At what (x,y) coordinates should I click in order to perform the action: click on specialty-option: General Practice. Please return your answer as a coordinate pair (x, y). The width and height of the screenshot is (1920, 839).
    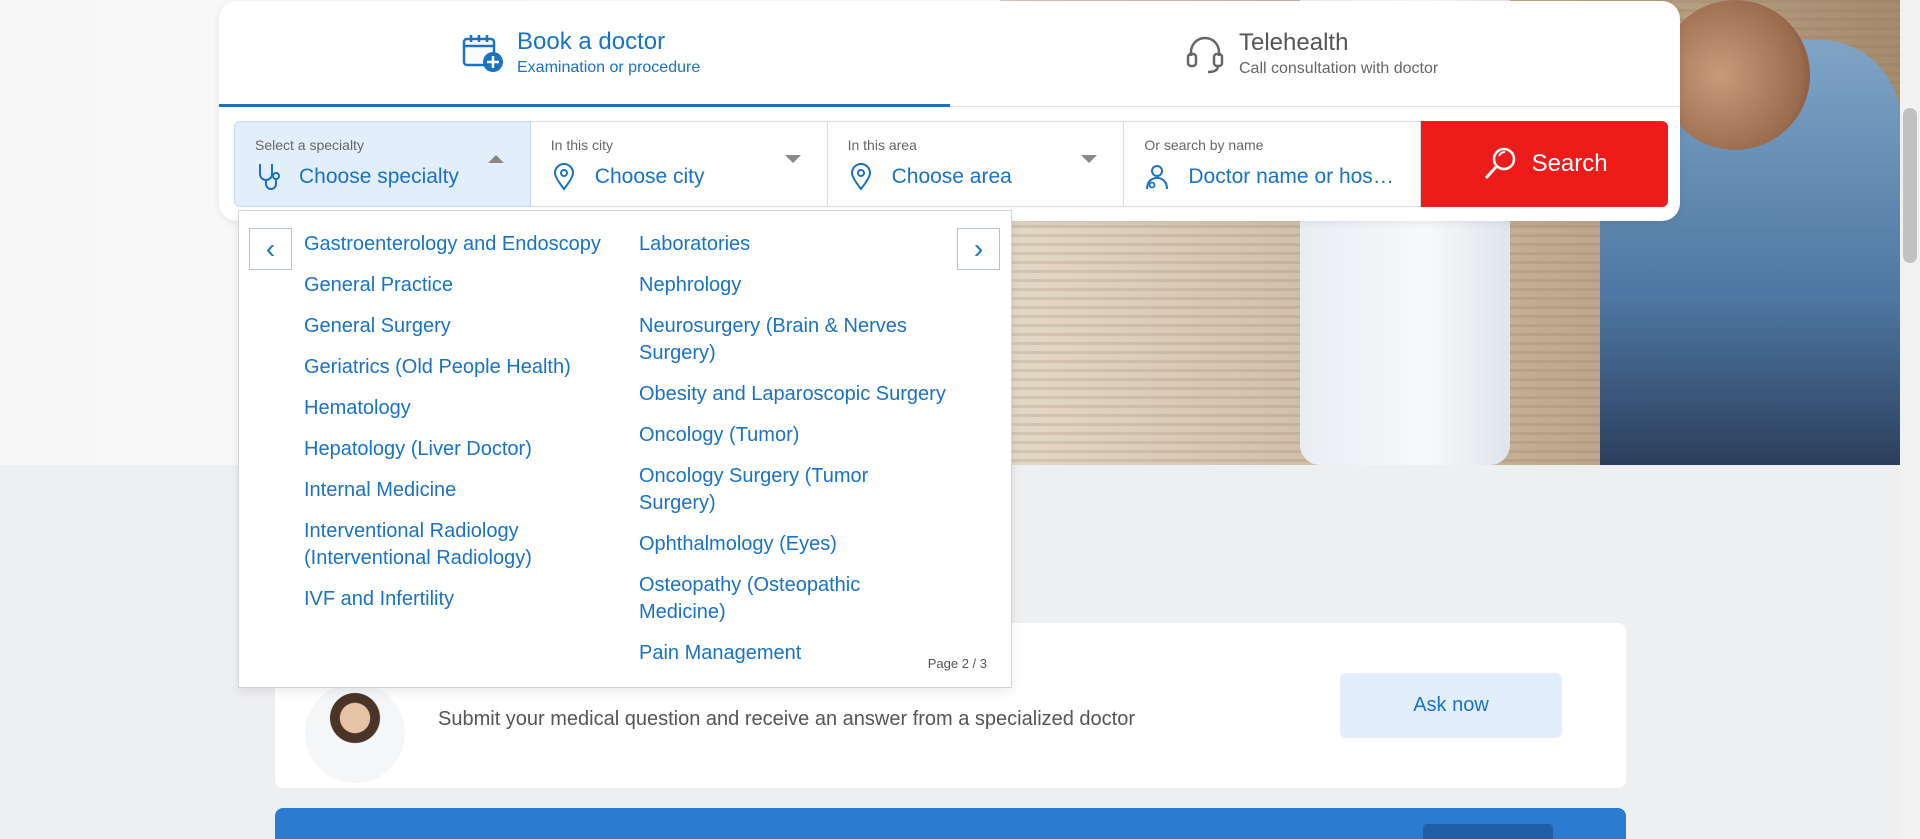
    Looking at the image, I should click on (464, 285).